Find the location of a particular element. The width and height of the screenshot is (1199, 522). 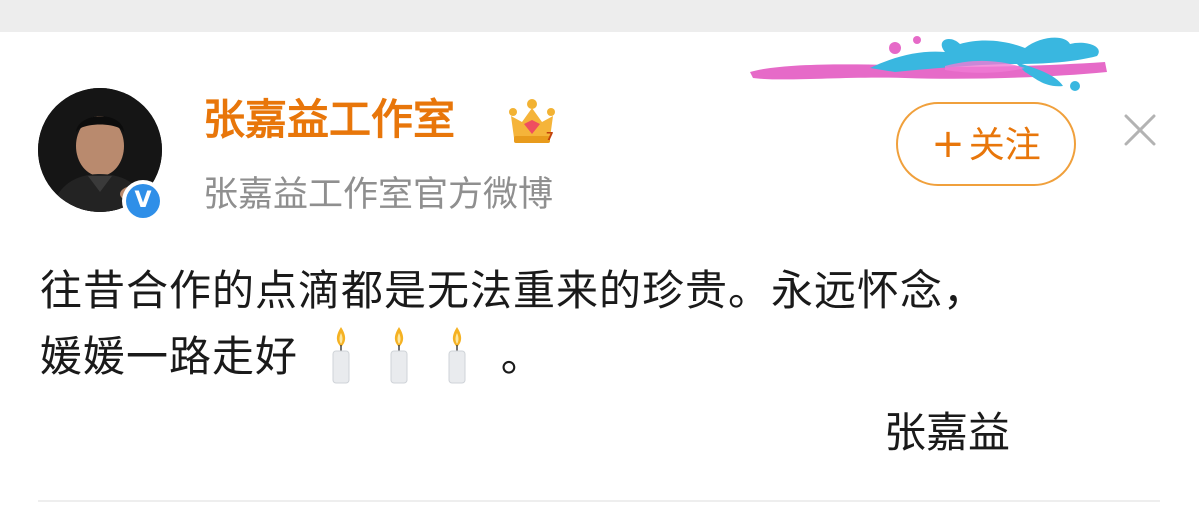

verified-badge-icon: V is located at coordinates (143, 201).